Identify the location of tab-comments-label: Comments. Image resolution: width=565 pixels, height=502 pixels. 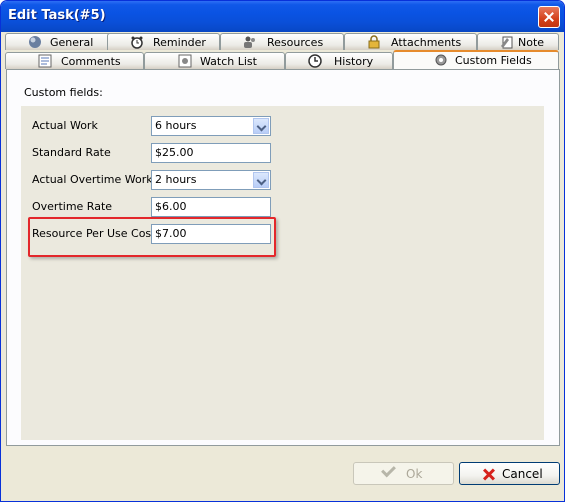
(91, 61).